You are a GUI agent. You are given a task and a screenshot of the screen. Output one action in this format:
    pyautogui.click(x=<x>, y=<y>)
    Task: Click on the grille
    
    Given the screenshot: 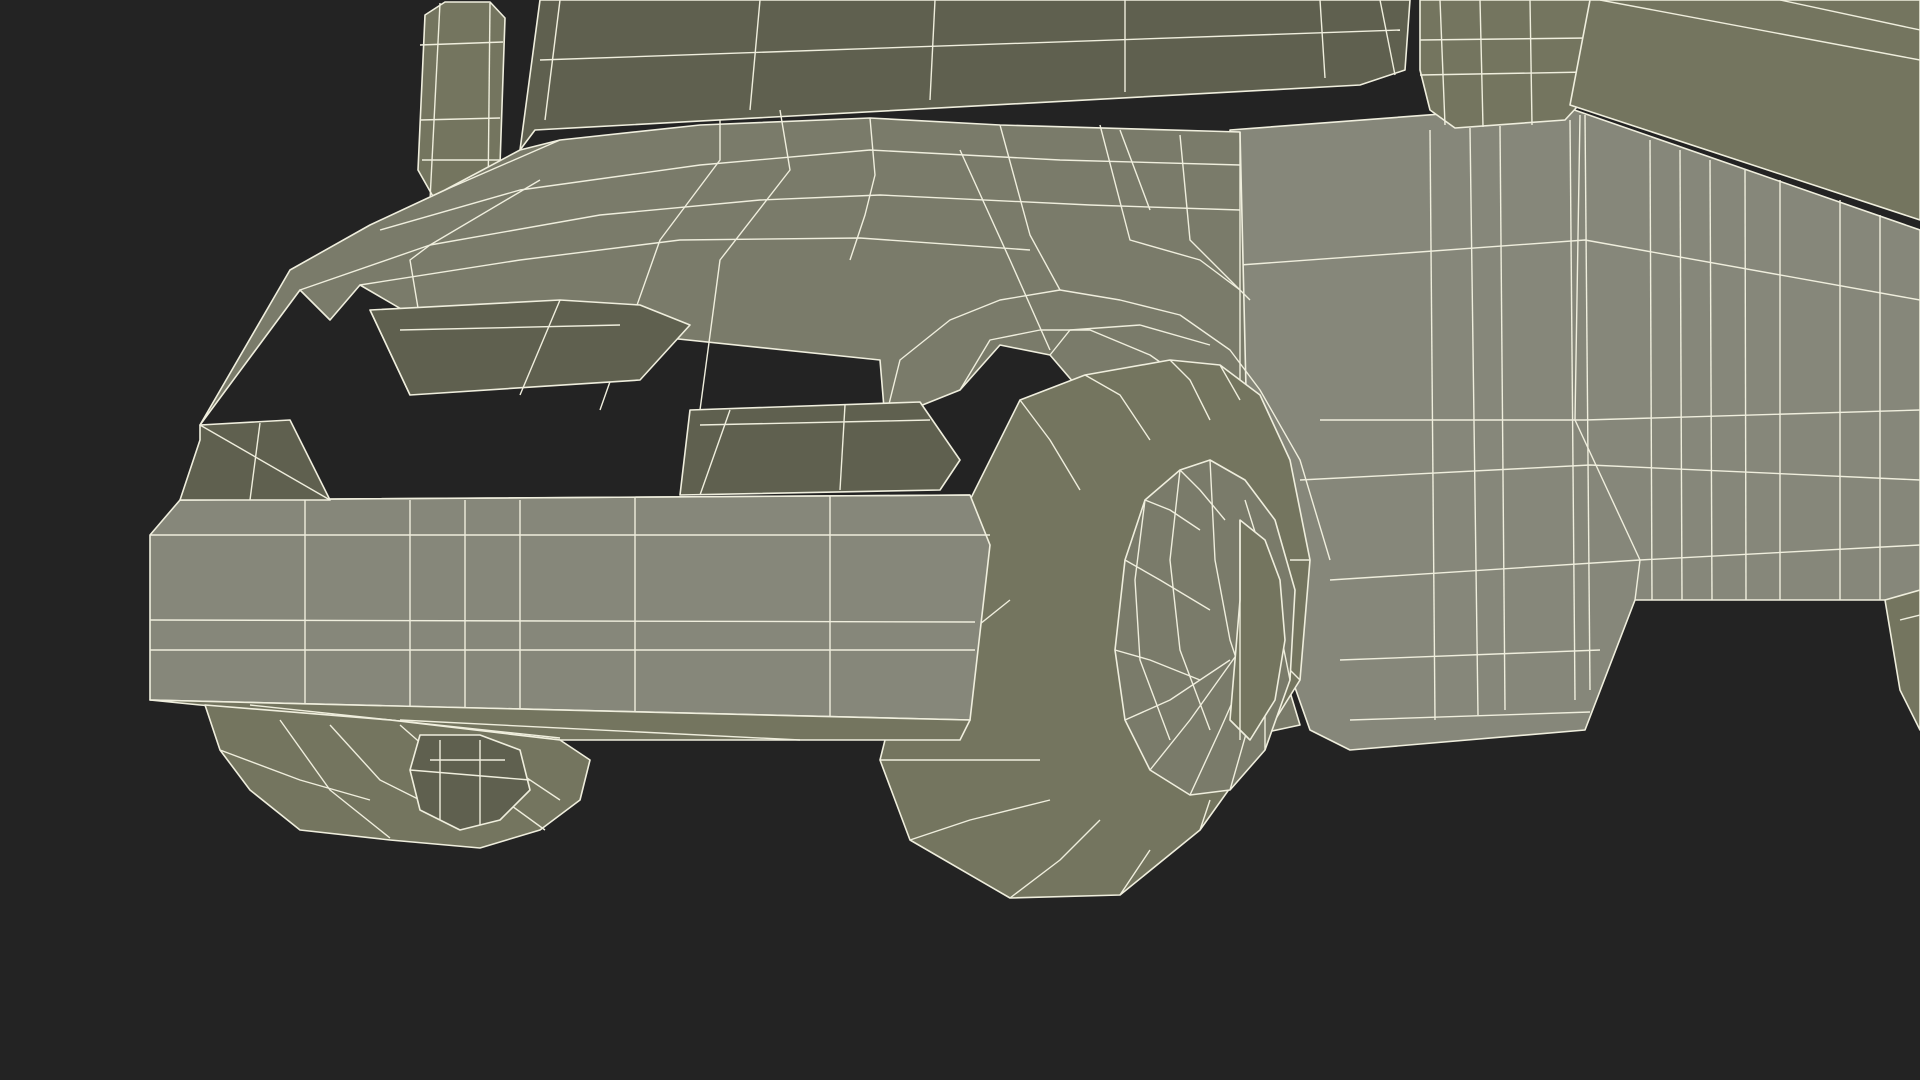 What is the action you would take?
    pyautogui.click(x=255, y=460)
    